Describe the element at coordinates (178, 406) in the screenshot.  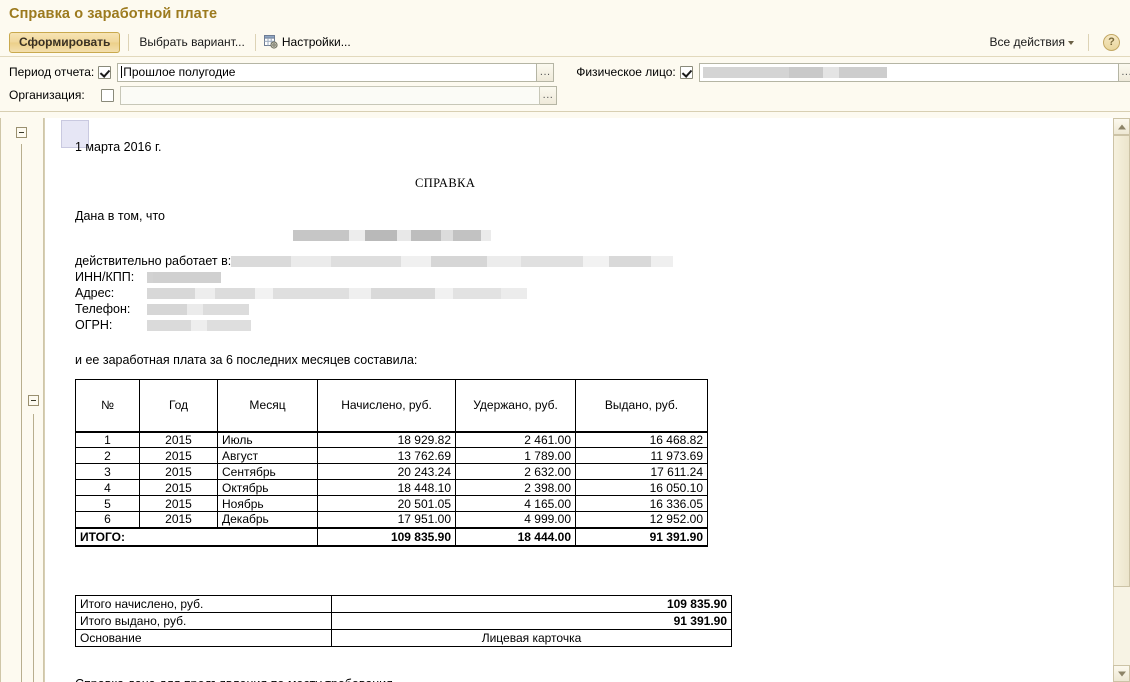
I see `column-header-year: Год` at that location.